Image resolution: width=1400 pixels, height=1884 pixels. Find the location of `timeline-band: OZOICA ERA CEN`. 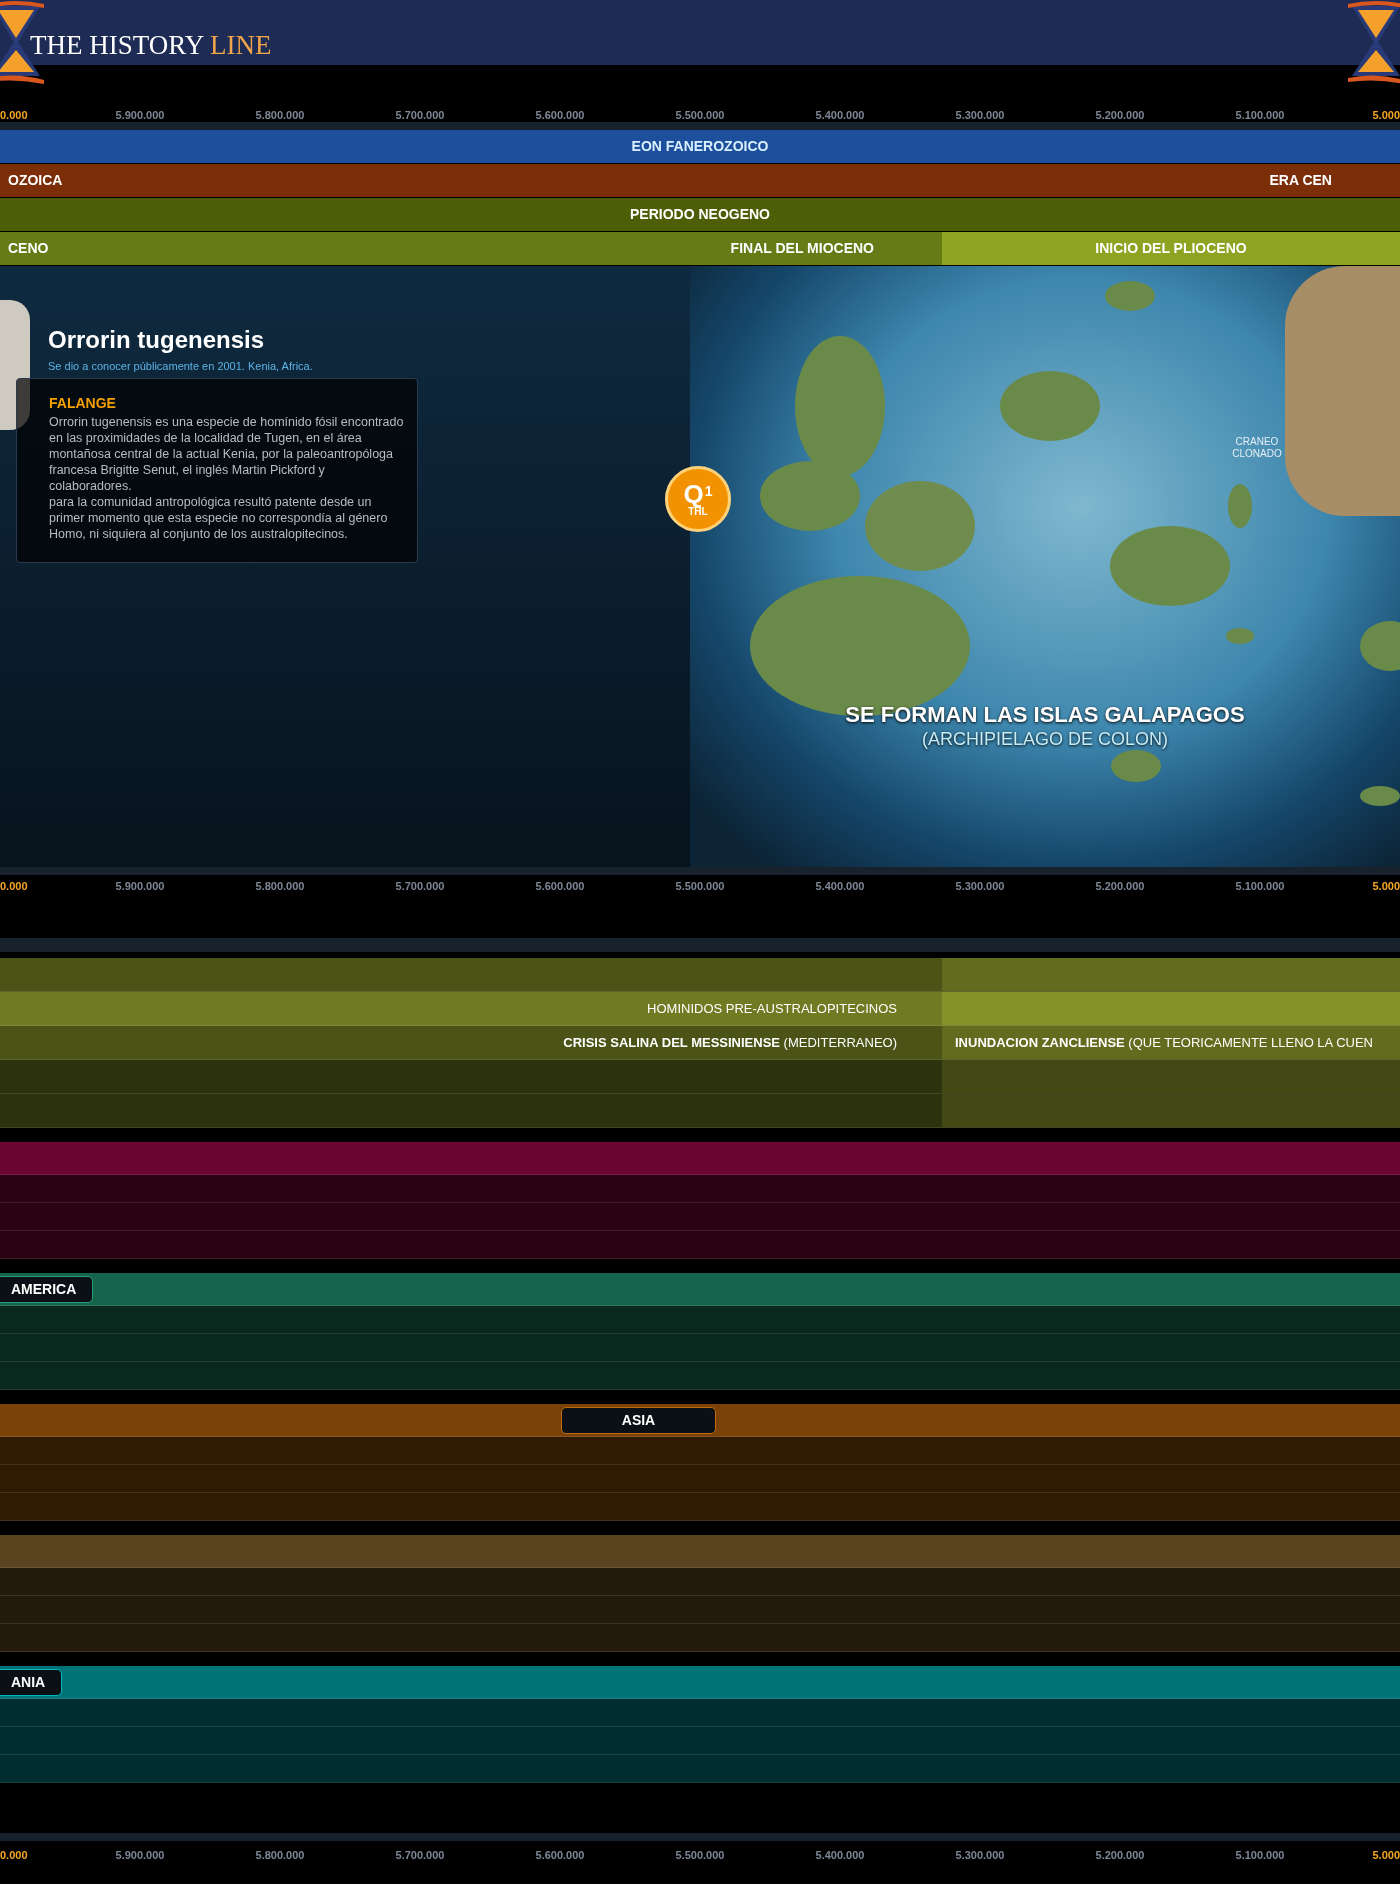

timeline-band: OZOICA ERA CEN is located at coordinates (700, 180).